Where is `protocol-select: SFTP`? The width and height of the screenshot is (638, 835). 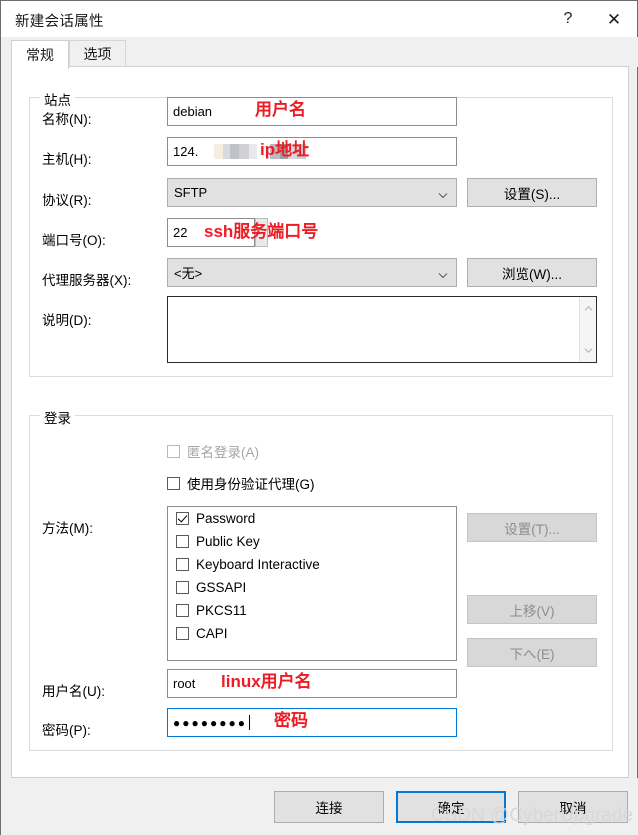
protocol-select: SFTP is located at coordinates (312, 192).